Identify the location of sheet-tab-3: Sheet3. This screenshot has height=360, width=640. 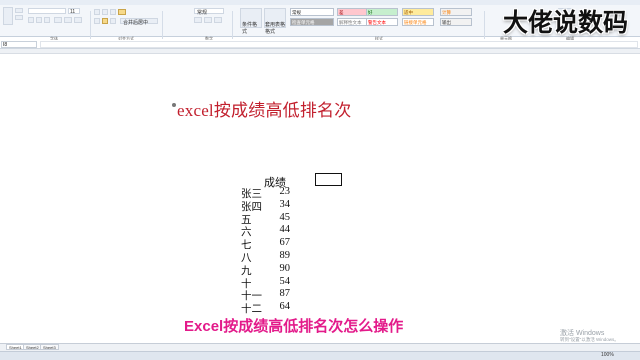
(49, 347).